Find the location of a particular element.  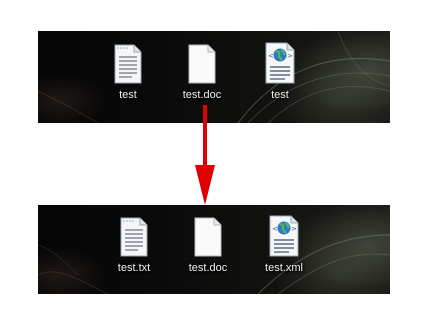

down-arrow-icon is located at coordinates (205, 155).